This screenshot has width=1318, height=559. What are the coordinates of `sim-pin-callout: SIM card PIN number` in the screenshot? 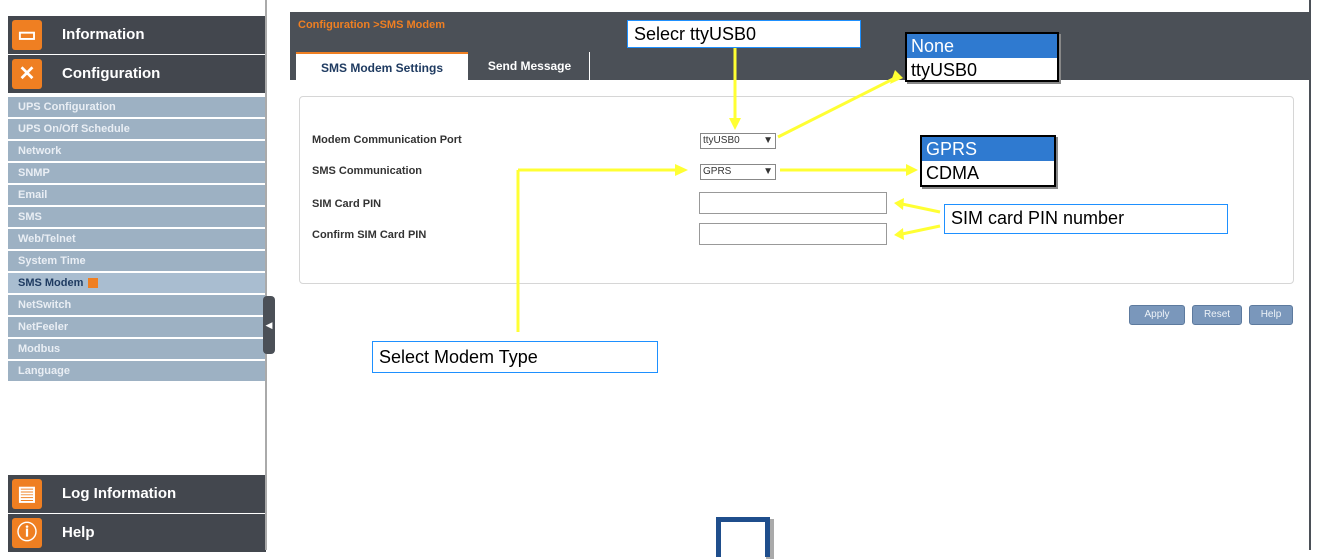 It's located at (1086, 219).